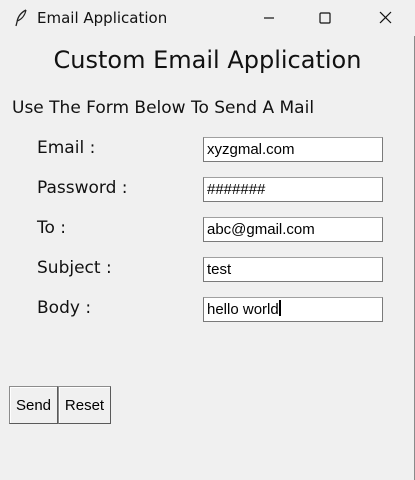 Image resolution: width=415 pixels, height=480 pixels. I want to click on subject-field-value: test, so click(219, 269).